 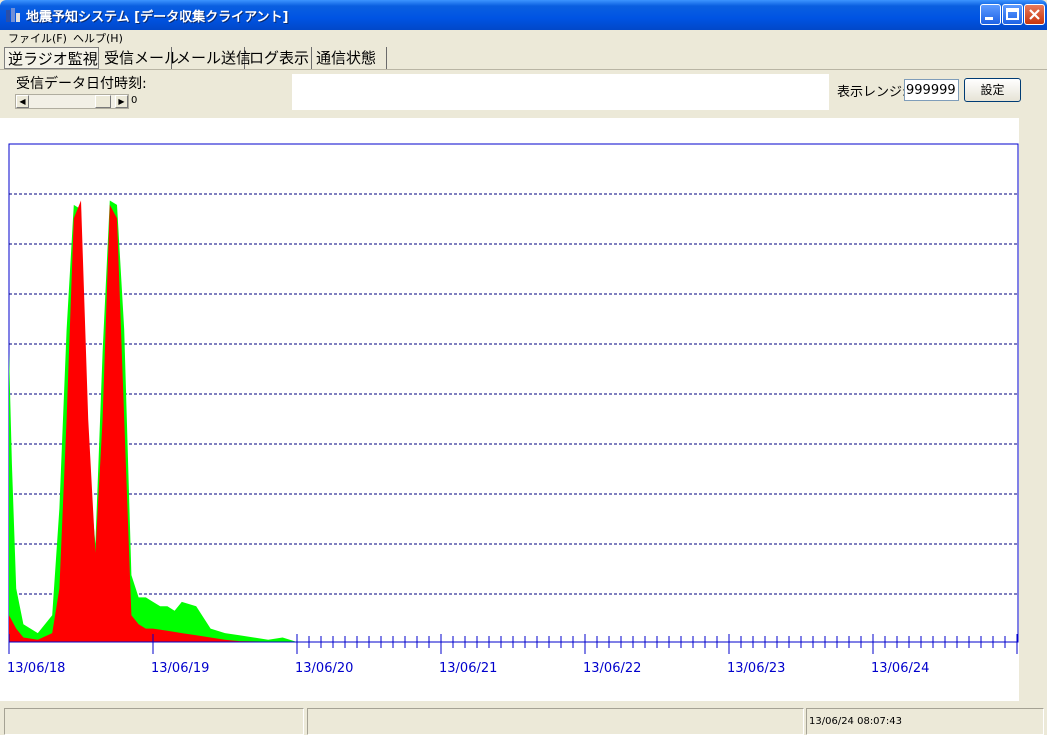 I want to click on range-label: 表示レンジ:, so click(x=872, y=92).